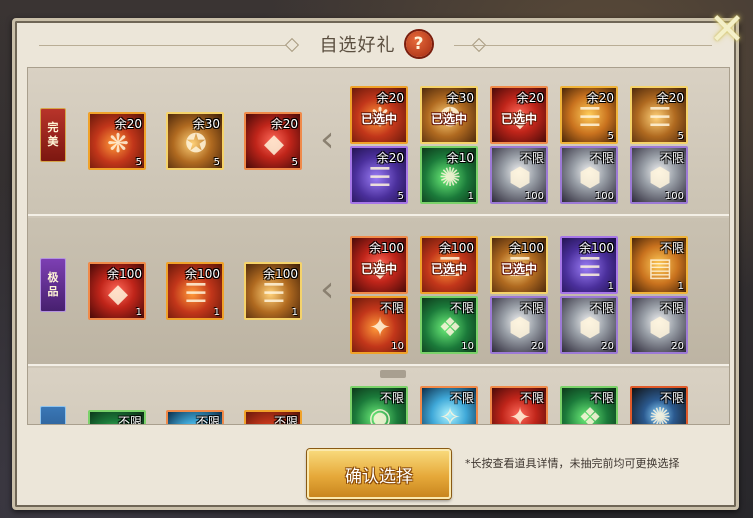 Image resolution: width=753 pixels, height=518 pixels. I want to click on pick-item: ☰ 余100 1, so click(589, 265).